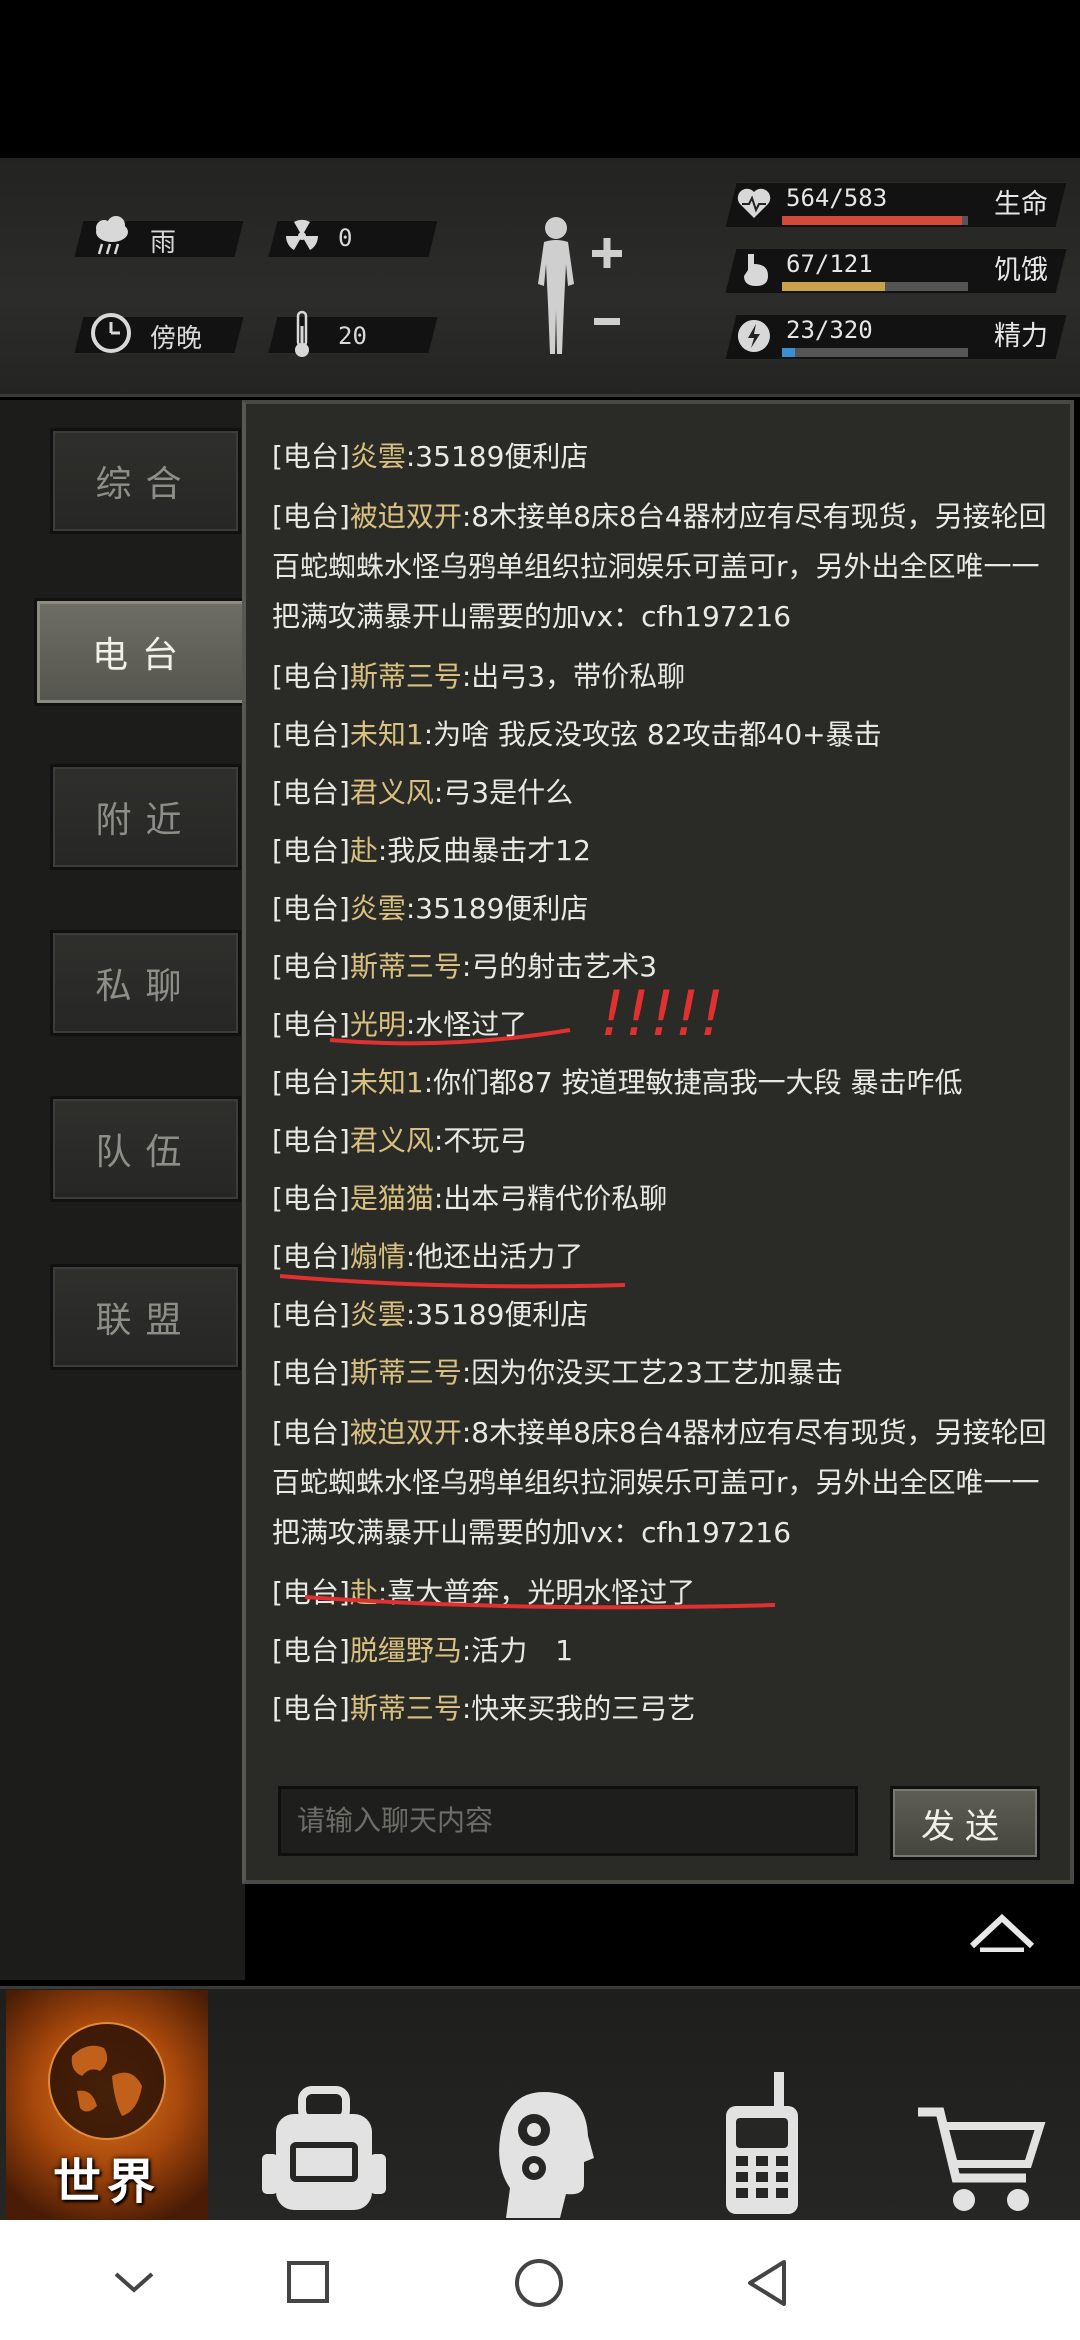 The image size is (1080, 2340). What do you see at coordinates (965, 1823) in the screenshot?
I see `send-button: 发送` at bounding box center [965, 1823].